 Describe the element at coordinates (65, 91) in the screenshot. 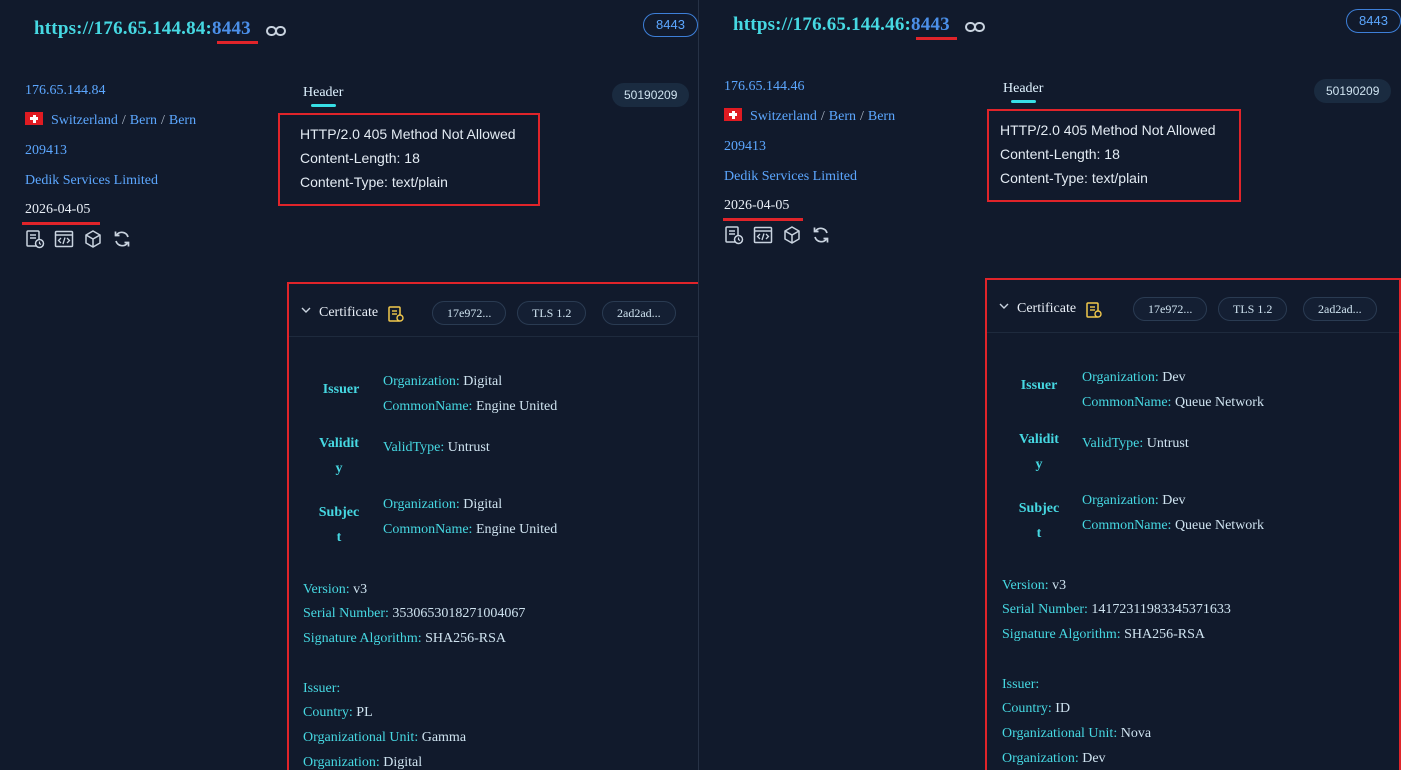

I see `ip-link: 176.65.144.84` at that location.